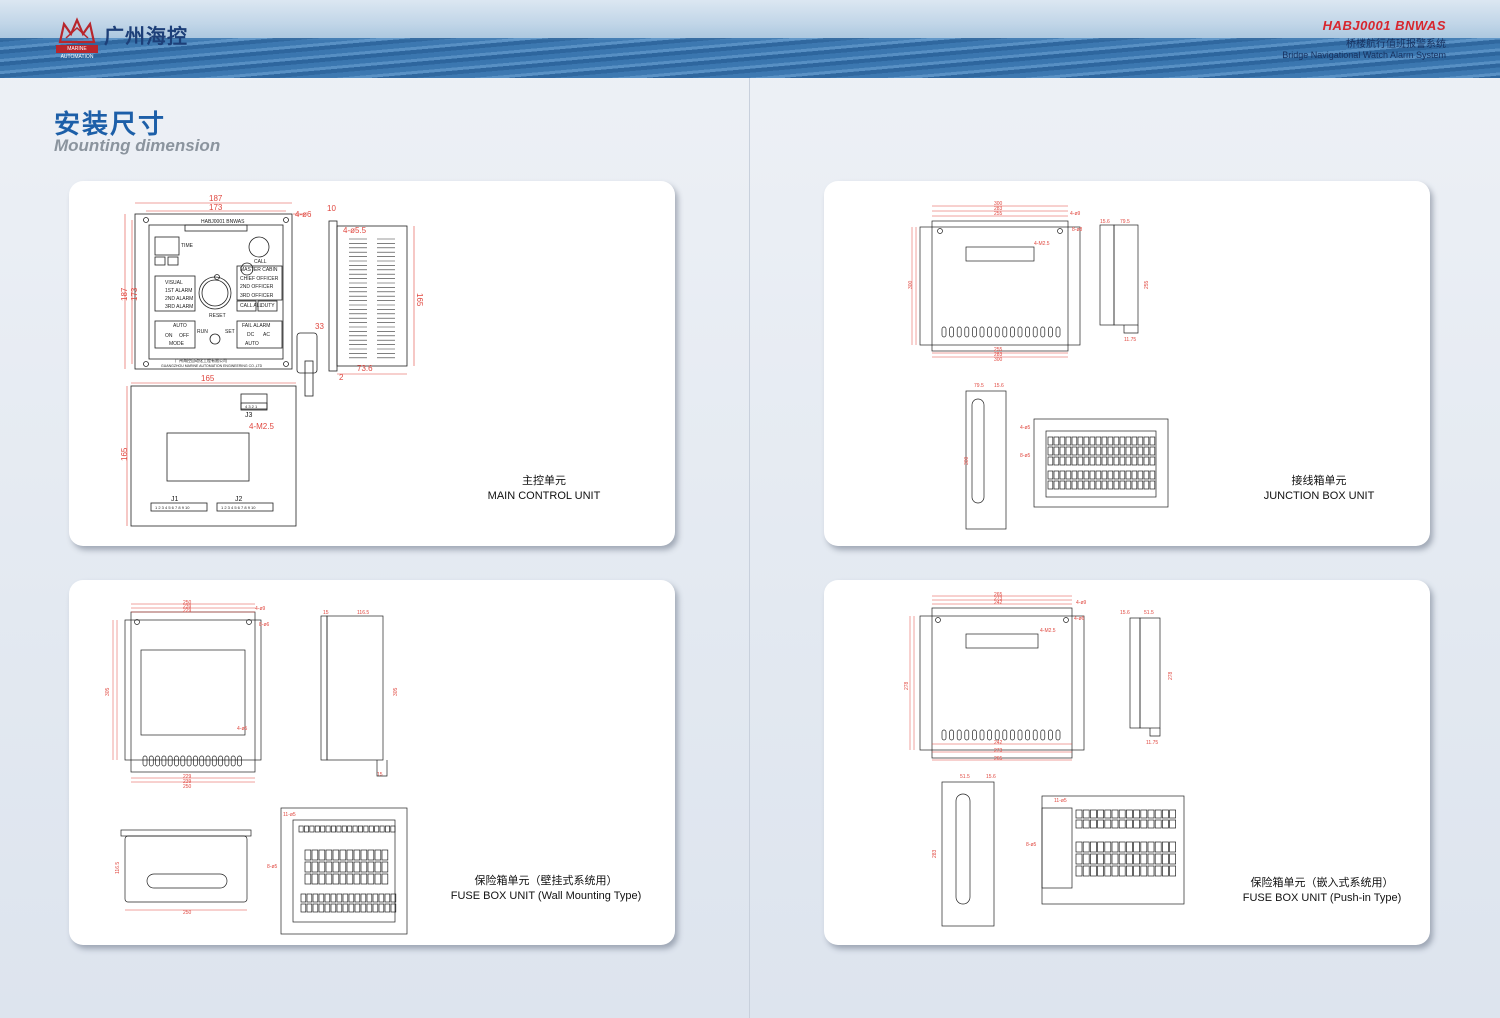 The image size is (1500, 1018). Describe the element at coordinates (1048, 631) in the screenshot. I see `fp-holes3: 4-M2.5` at that location.